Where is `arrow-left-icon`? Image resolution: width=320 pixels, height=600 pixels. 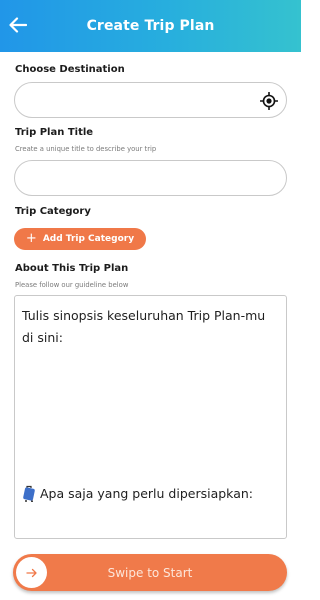
arrow-left-icon is located at coordinates (18, 25).